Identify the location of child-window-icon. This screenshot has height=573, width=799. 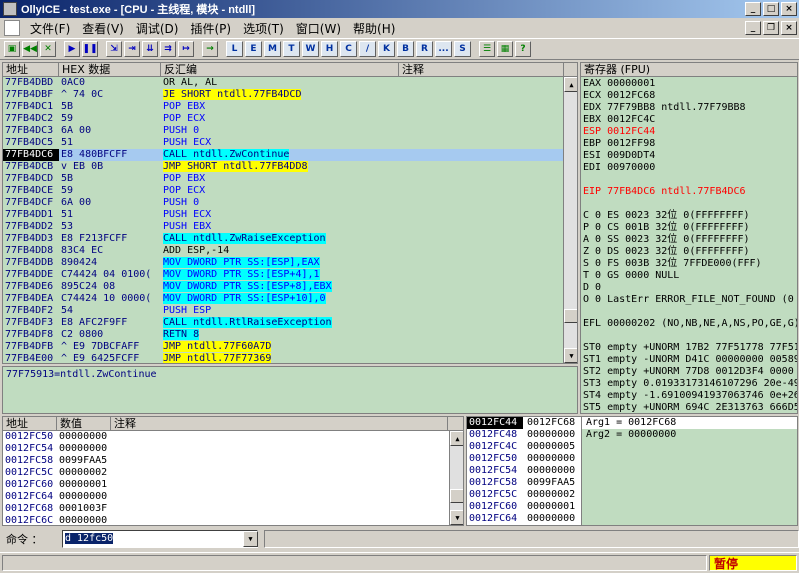
(12, 28).